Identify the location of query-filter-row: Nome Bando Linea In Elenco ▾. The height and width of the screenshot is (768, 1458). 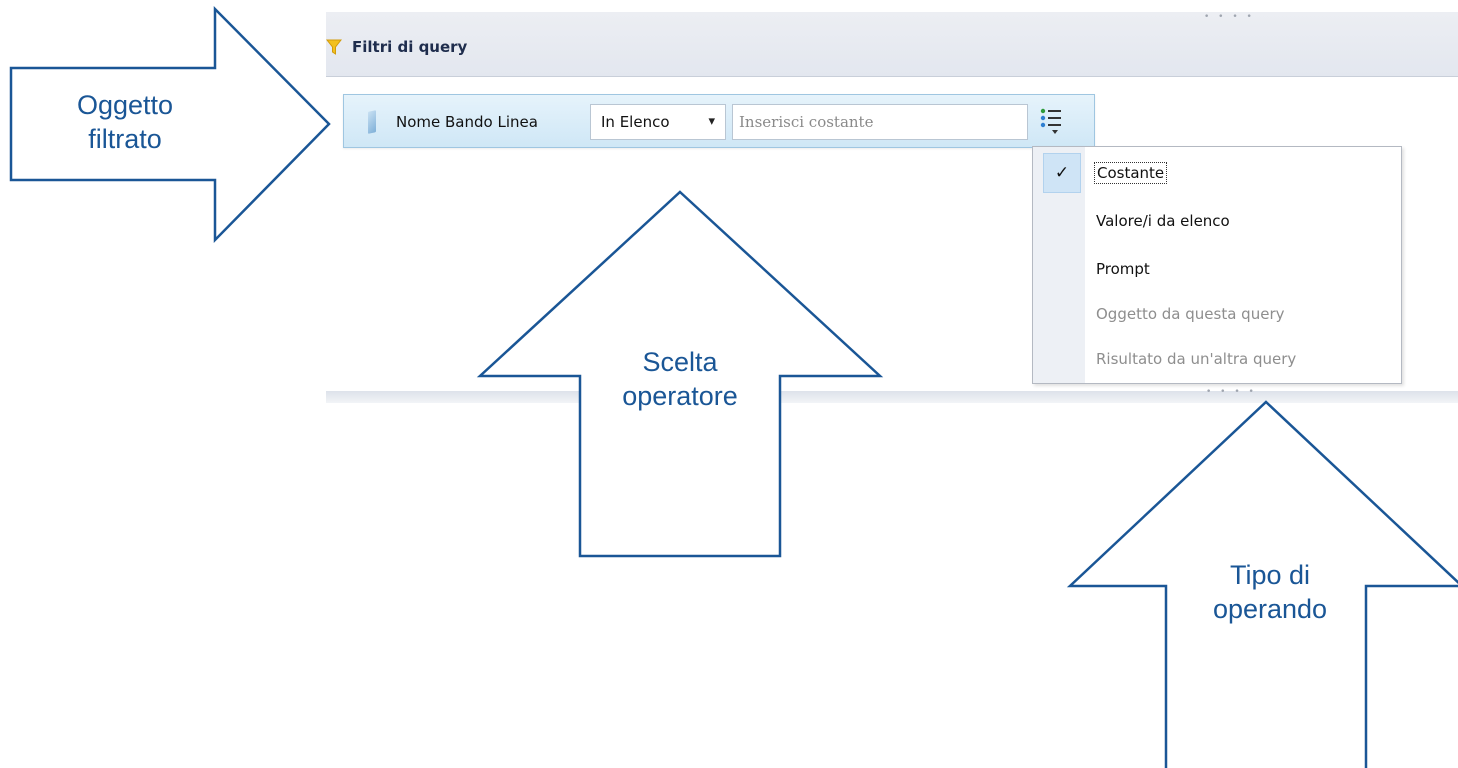
(719, 121).